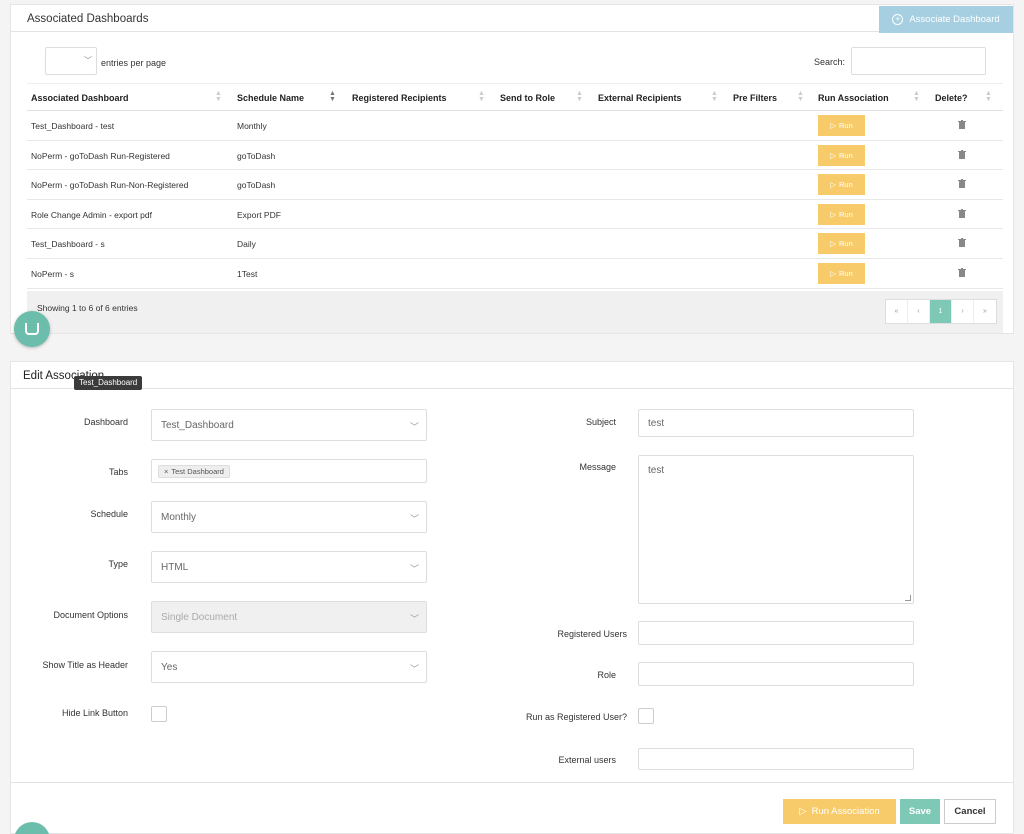 This screenshot has width=1024, height=834. Describe the element at coordinates (527, 98) in the screenshot. I see `column-header-role: Send to Role` at that location.